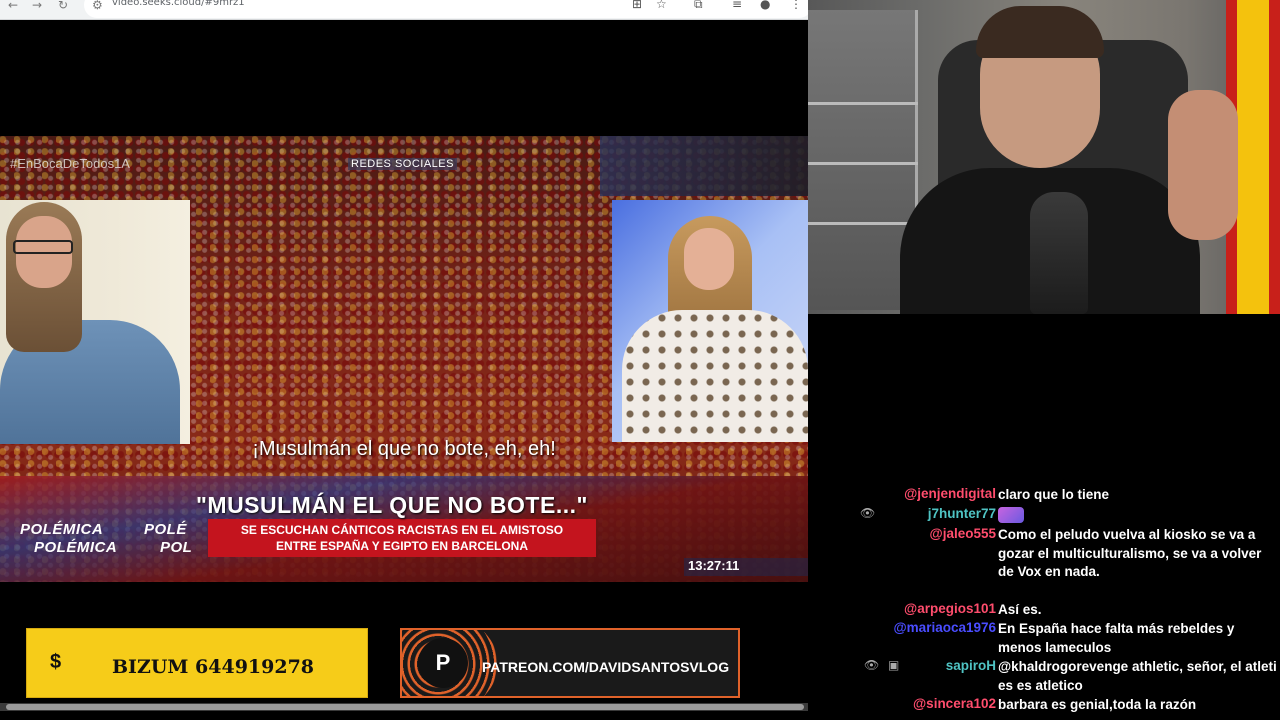 This screenshot has height=720, width=1280. Describe the element at coordinates (56, 662) in the screenshot. I see `dollar-icon: $` at that location.